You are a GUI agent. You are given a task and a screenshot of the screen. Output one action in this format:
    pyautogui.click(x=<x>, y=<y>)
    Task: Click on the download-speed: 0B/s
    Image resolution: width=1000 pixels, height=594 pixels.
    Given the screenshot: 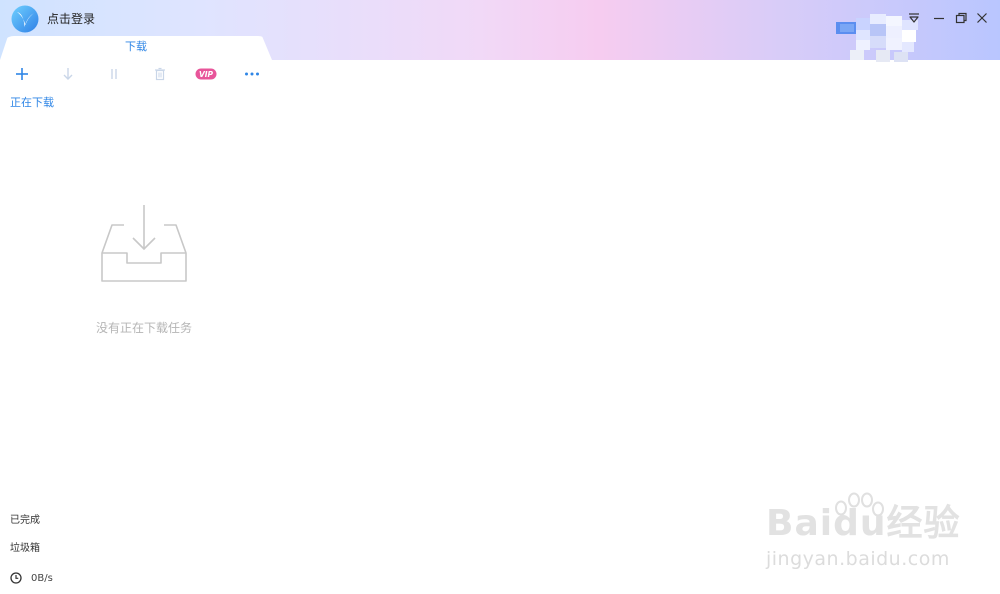 What is the action you would take?
    pyautogui.click(x=31, y=578)
    